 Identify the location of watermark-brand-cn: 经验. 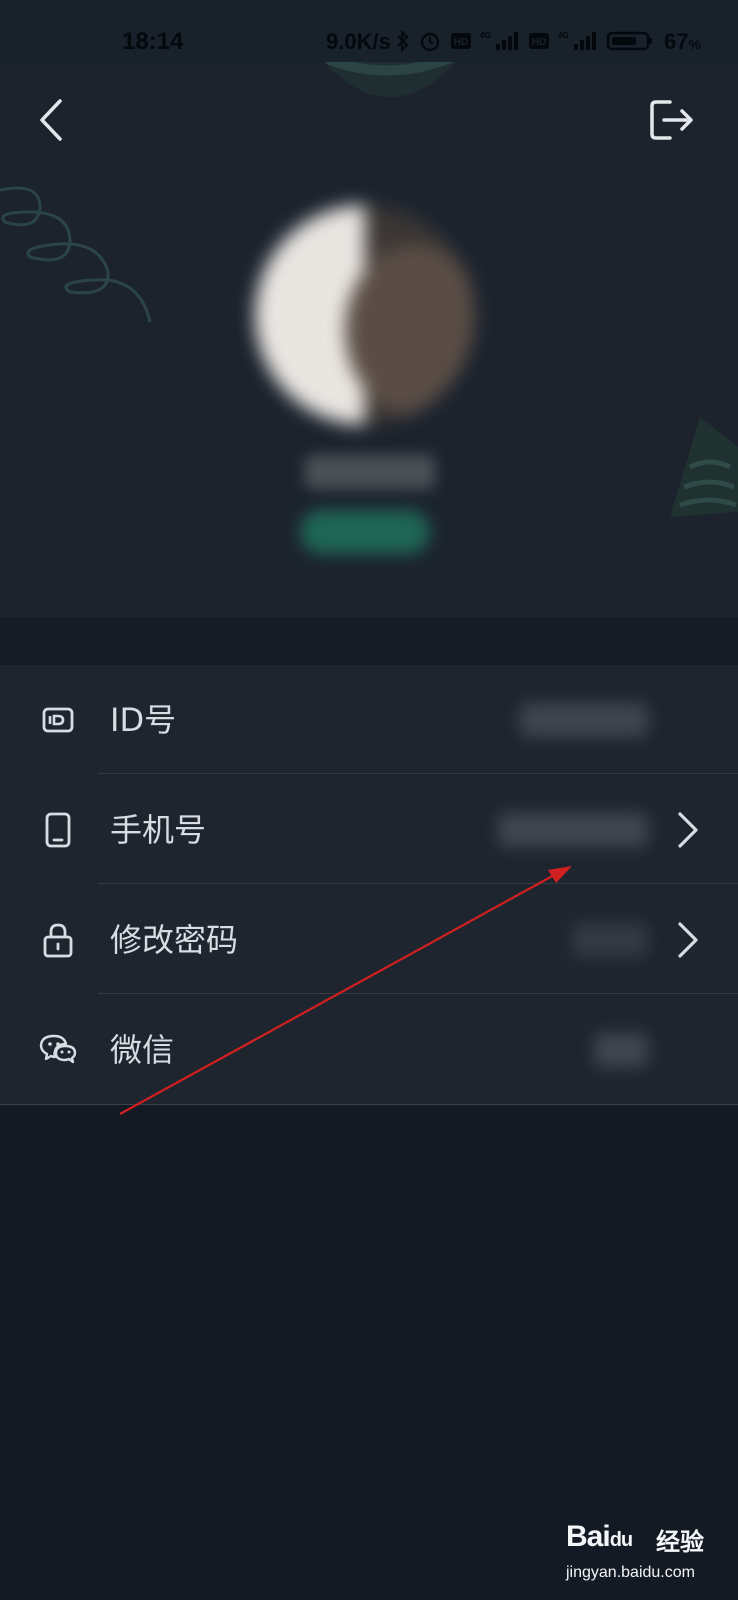
(680, 1542).